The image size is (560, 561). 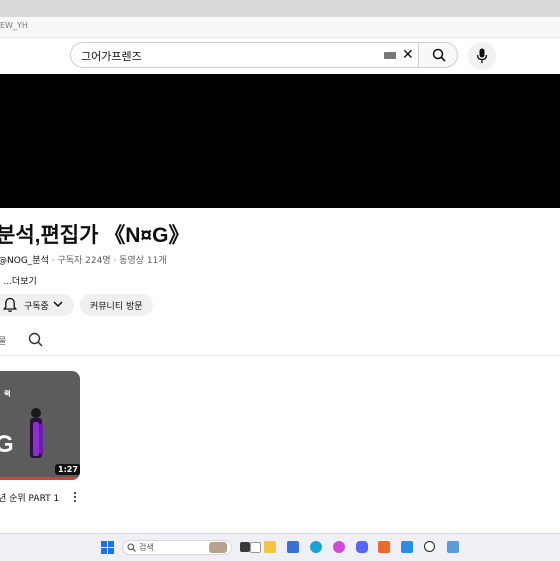 I want to click on subscribed-label: 구독중, so click(x=36, y=307).